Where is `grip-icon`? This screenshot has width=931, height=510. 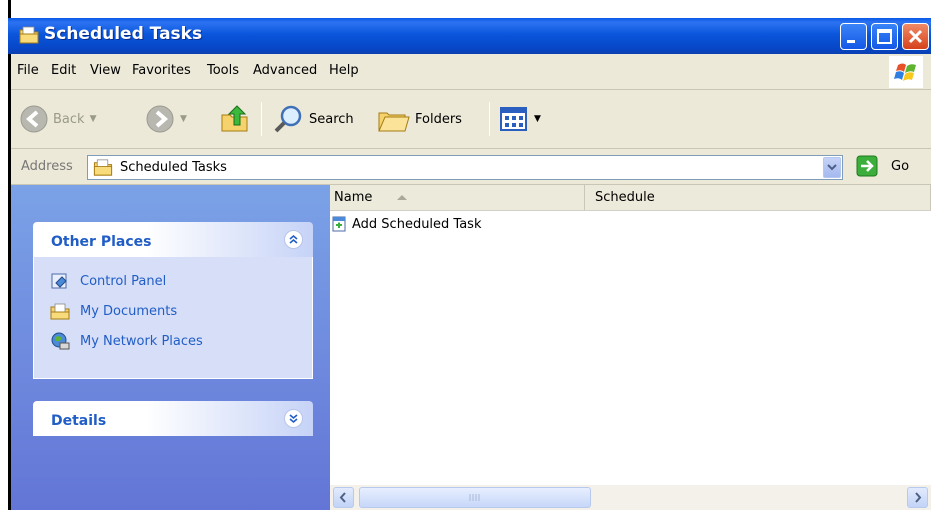 grip-icon is located at coordinates (474, 497).